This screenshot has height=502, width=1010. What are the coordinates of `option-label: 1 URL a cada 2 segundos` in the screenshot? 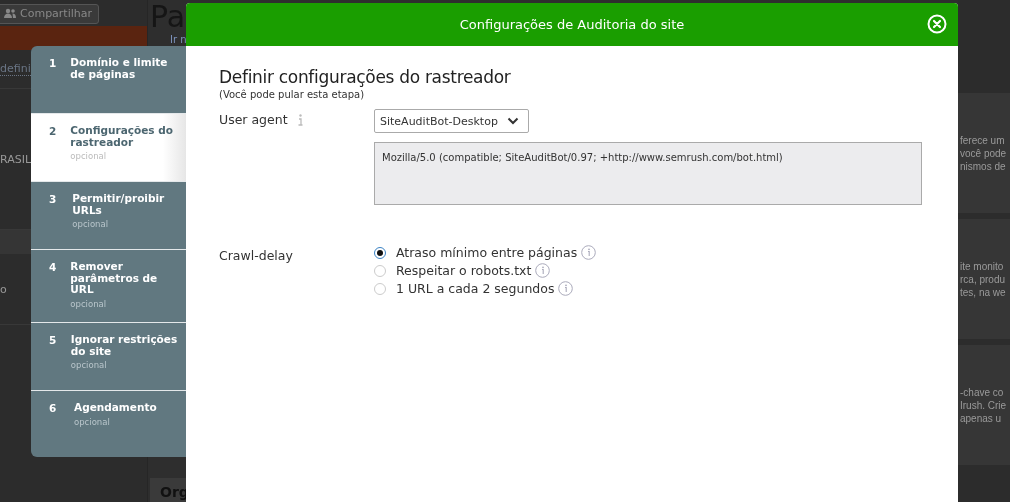 It's located at (475, 288).